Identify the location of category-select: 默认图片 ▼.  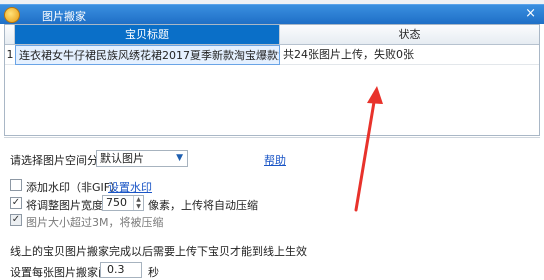
(142, 158).